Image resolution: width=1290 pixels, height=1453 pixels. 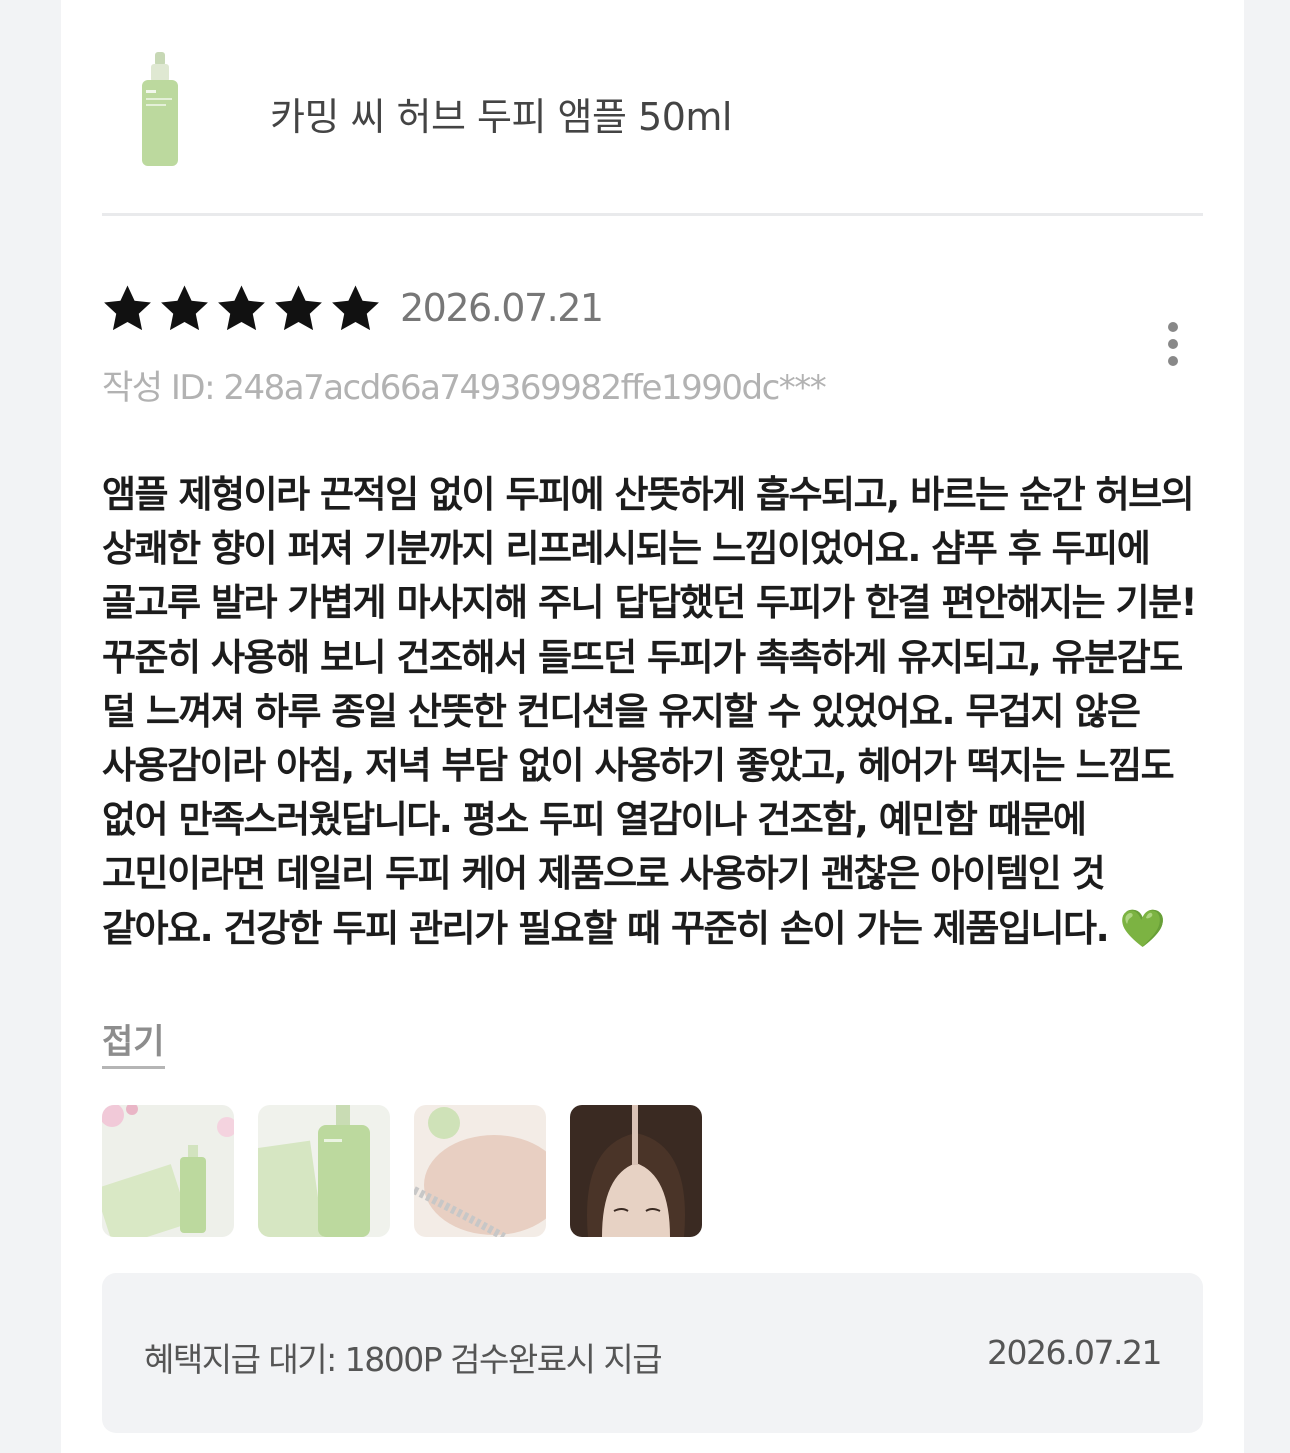 I want to click on product-thumbnail, so click(x=160, y=110).